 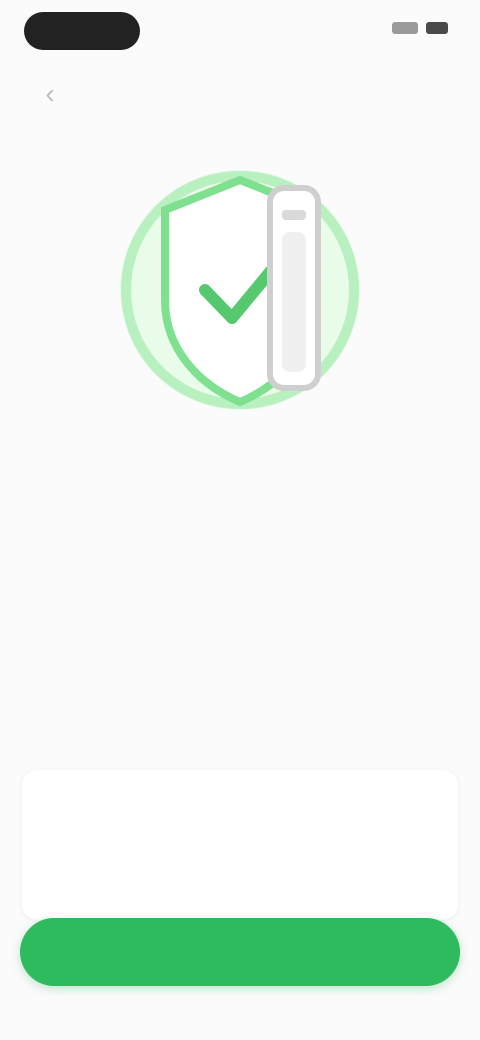 What do you see at coordinates (437, 28) in the screenshot?
I see `battery-icon` at bounding box center [437, 28].